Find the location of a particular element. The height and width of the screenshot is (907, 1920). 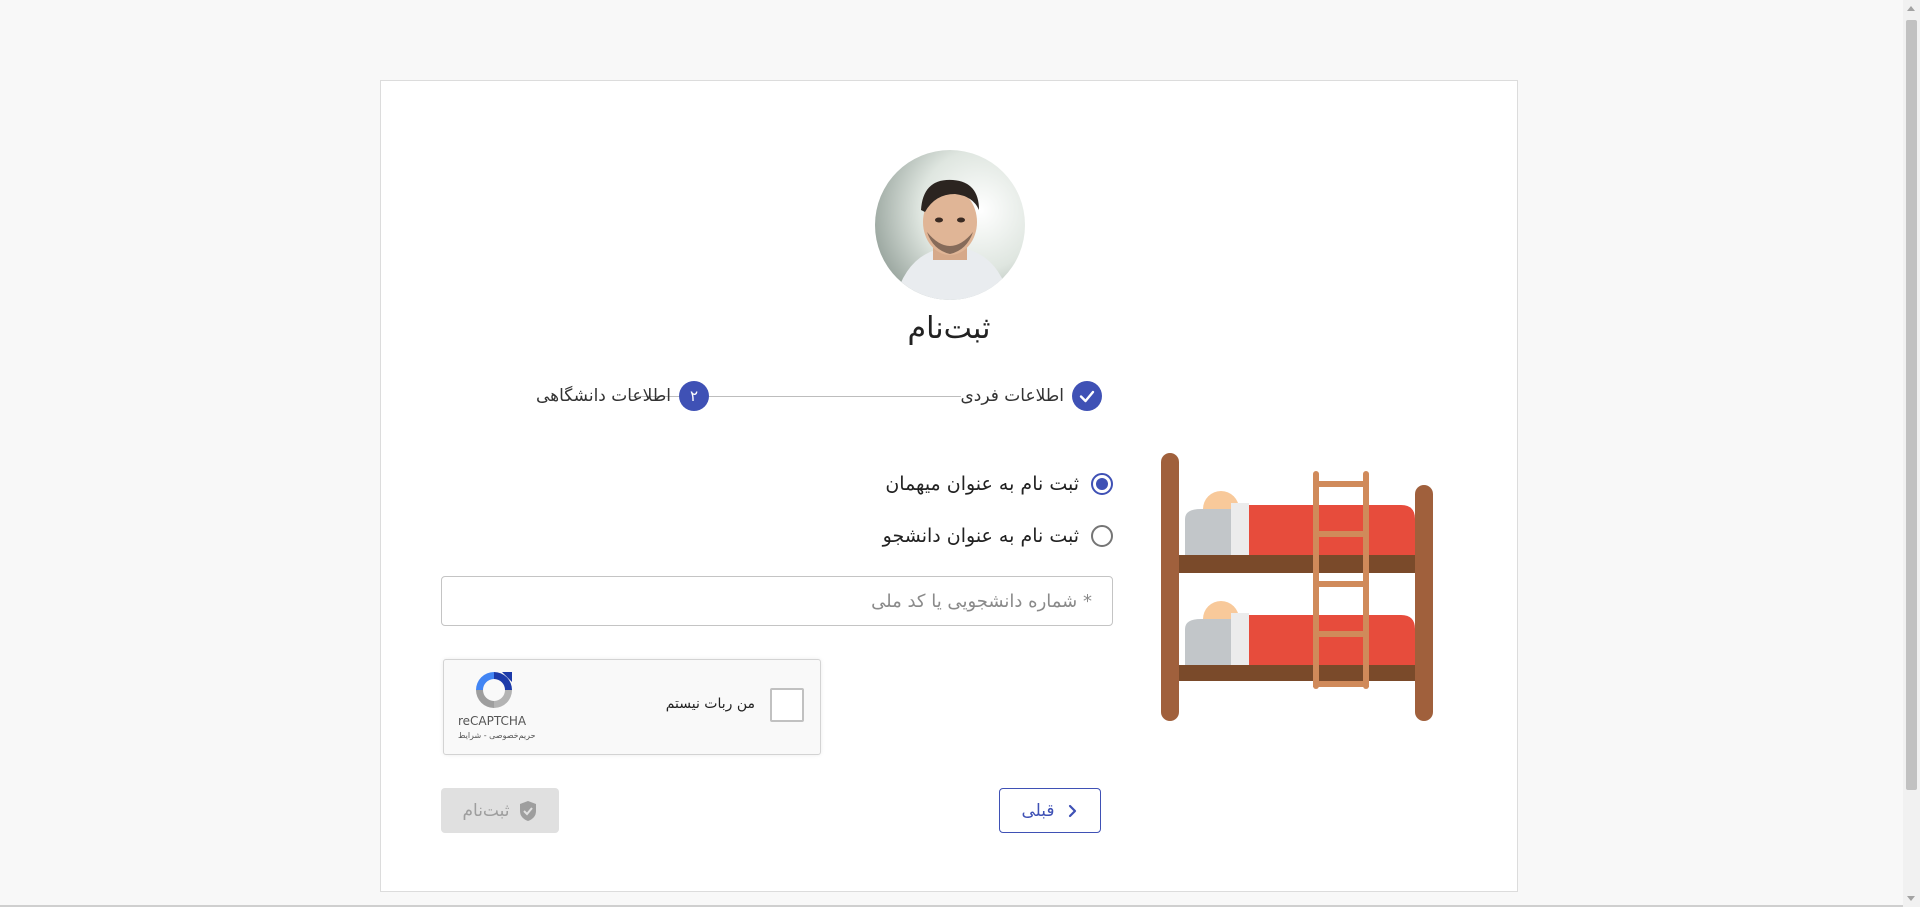

radio-student-registration: ثبت نام به عنوان دانشجو is located at coordinates (998, 536).